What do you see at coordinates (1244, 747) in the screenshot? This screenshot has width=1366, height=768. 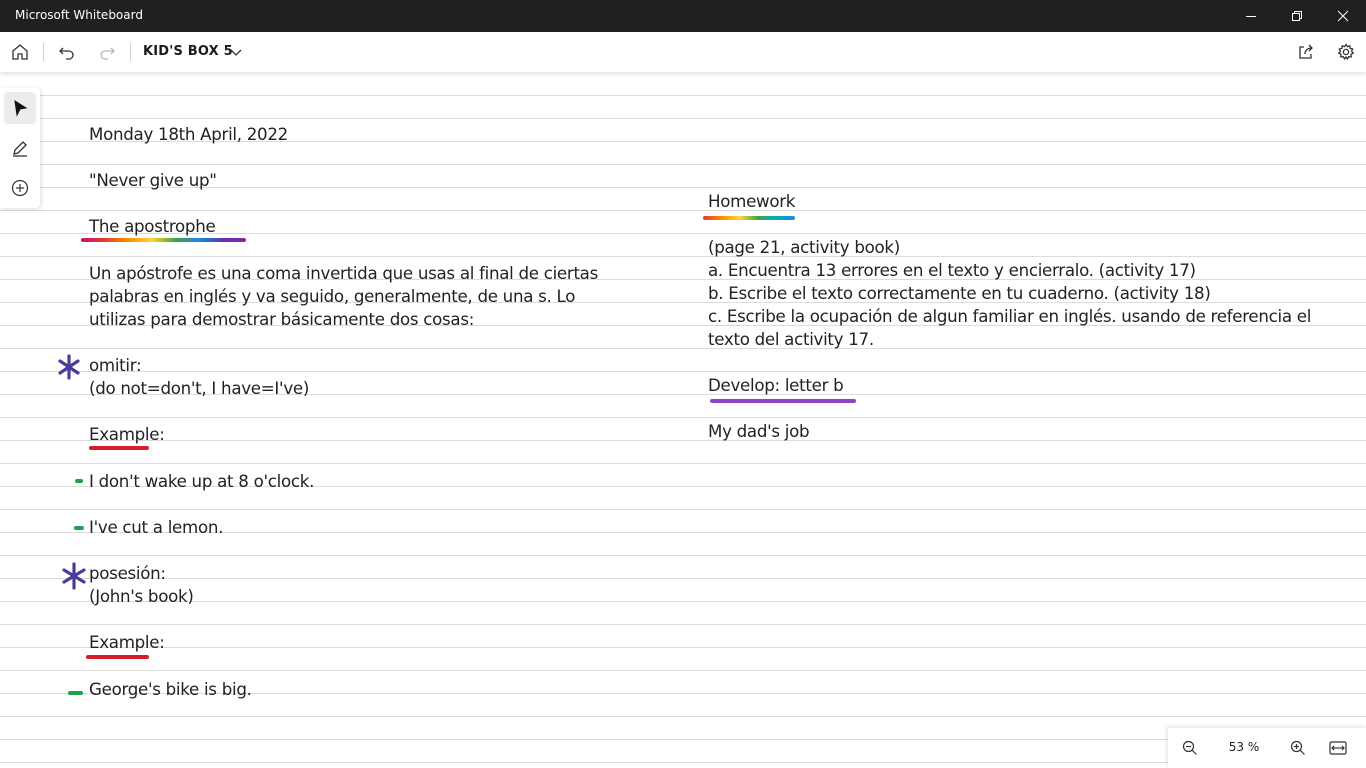 I see `zoom-level: 53 %` at bounding box center [1244, 747].